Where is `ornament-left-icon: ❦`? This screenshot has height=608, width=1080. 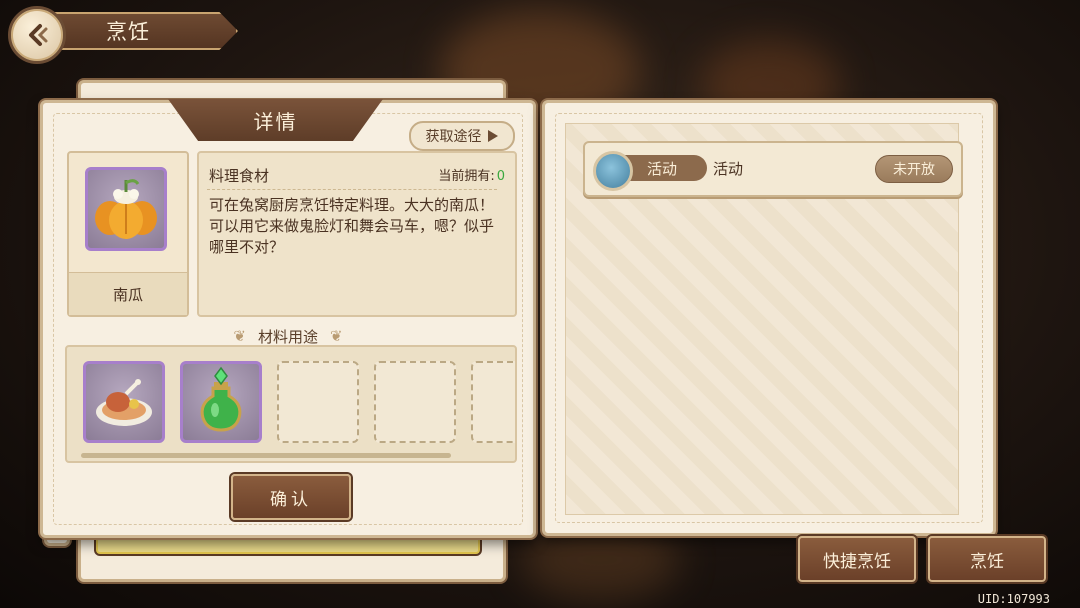 ornament-left-icon: ❦ is located at coordinates (239, 336).